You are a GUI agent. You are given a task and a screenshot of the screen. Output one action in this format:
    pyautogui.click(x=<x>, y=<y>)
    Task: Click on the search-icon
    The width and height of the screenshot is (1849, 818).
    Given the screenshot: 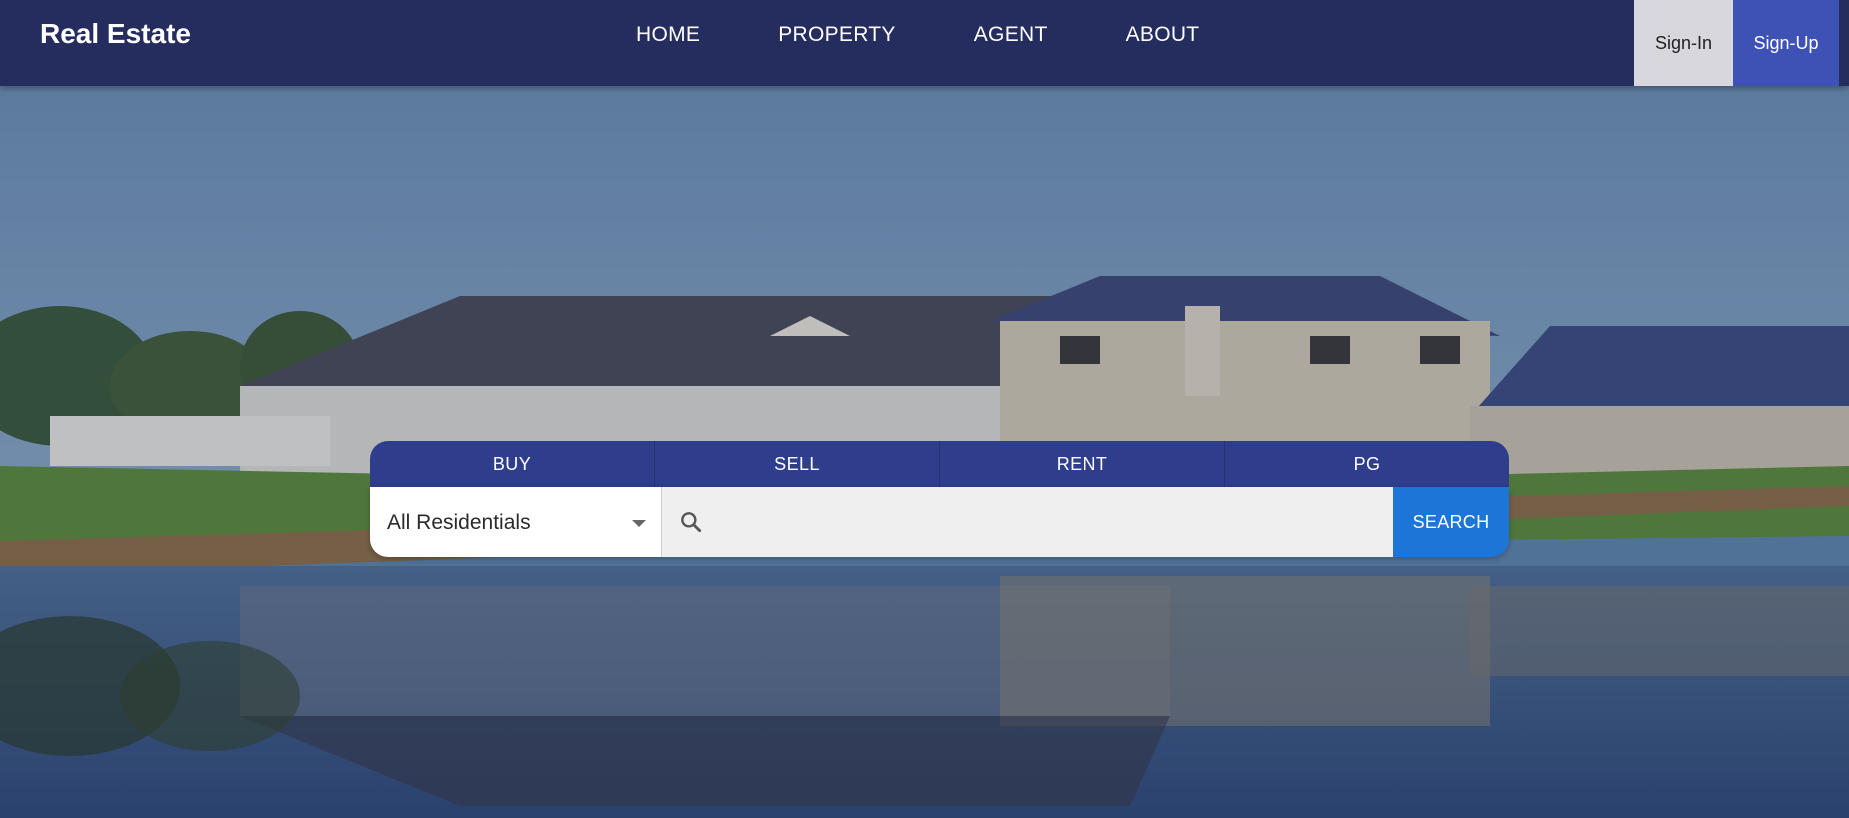 What is the action you would take?
    pyautogui.click(x=691, y=522)
    